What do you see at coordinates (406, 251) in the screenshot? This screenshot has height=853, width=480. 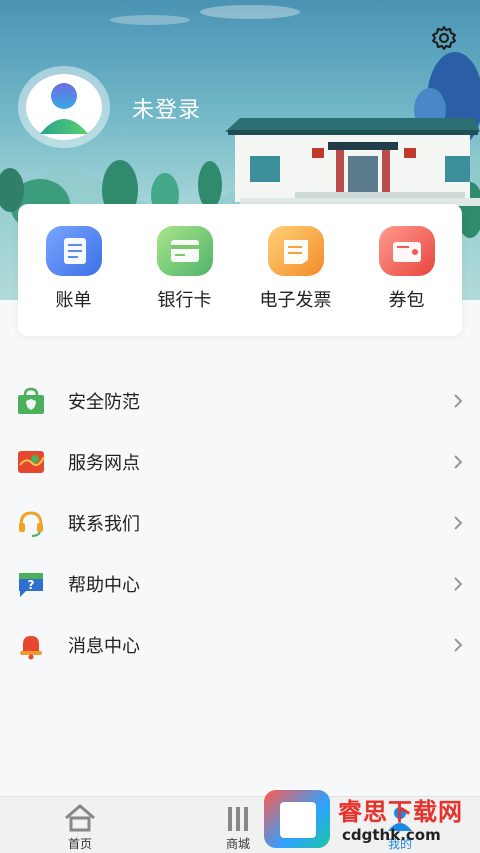 I see `coupon-wallet-icon` at bounding box center [406, 251].